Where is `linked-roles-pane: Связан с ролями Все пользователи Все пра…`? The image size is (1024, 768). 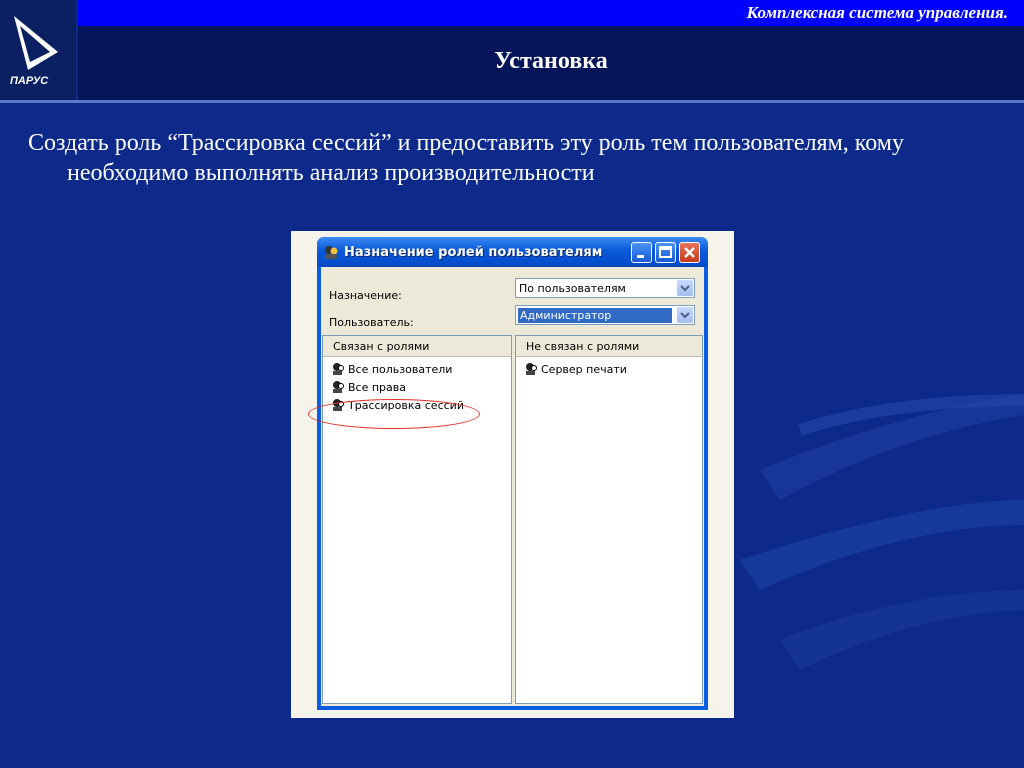 linked-roles-pane: Связан с ролями Все пользователи Все пра… is located at coordinates (417, 519).